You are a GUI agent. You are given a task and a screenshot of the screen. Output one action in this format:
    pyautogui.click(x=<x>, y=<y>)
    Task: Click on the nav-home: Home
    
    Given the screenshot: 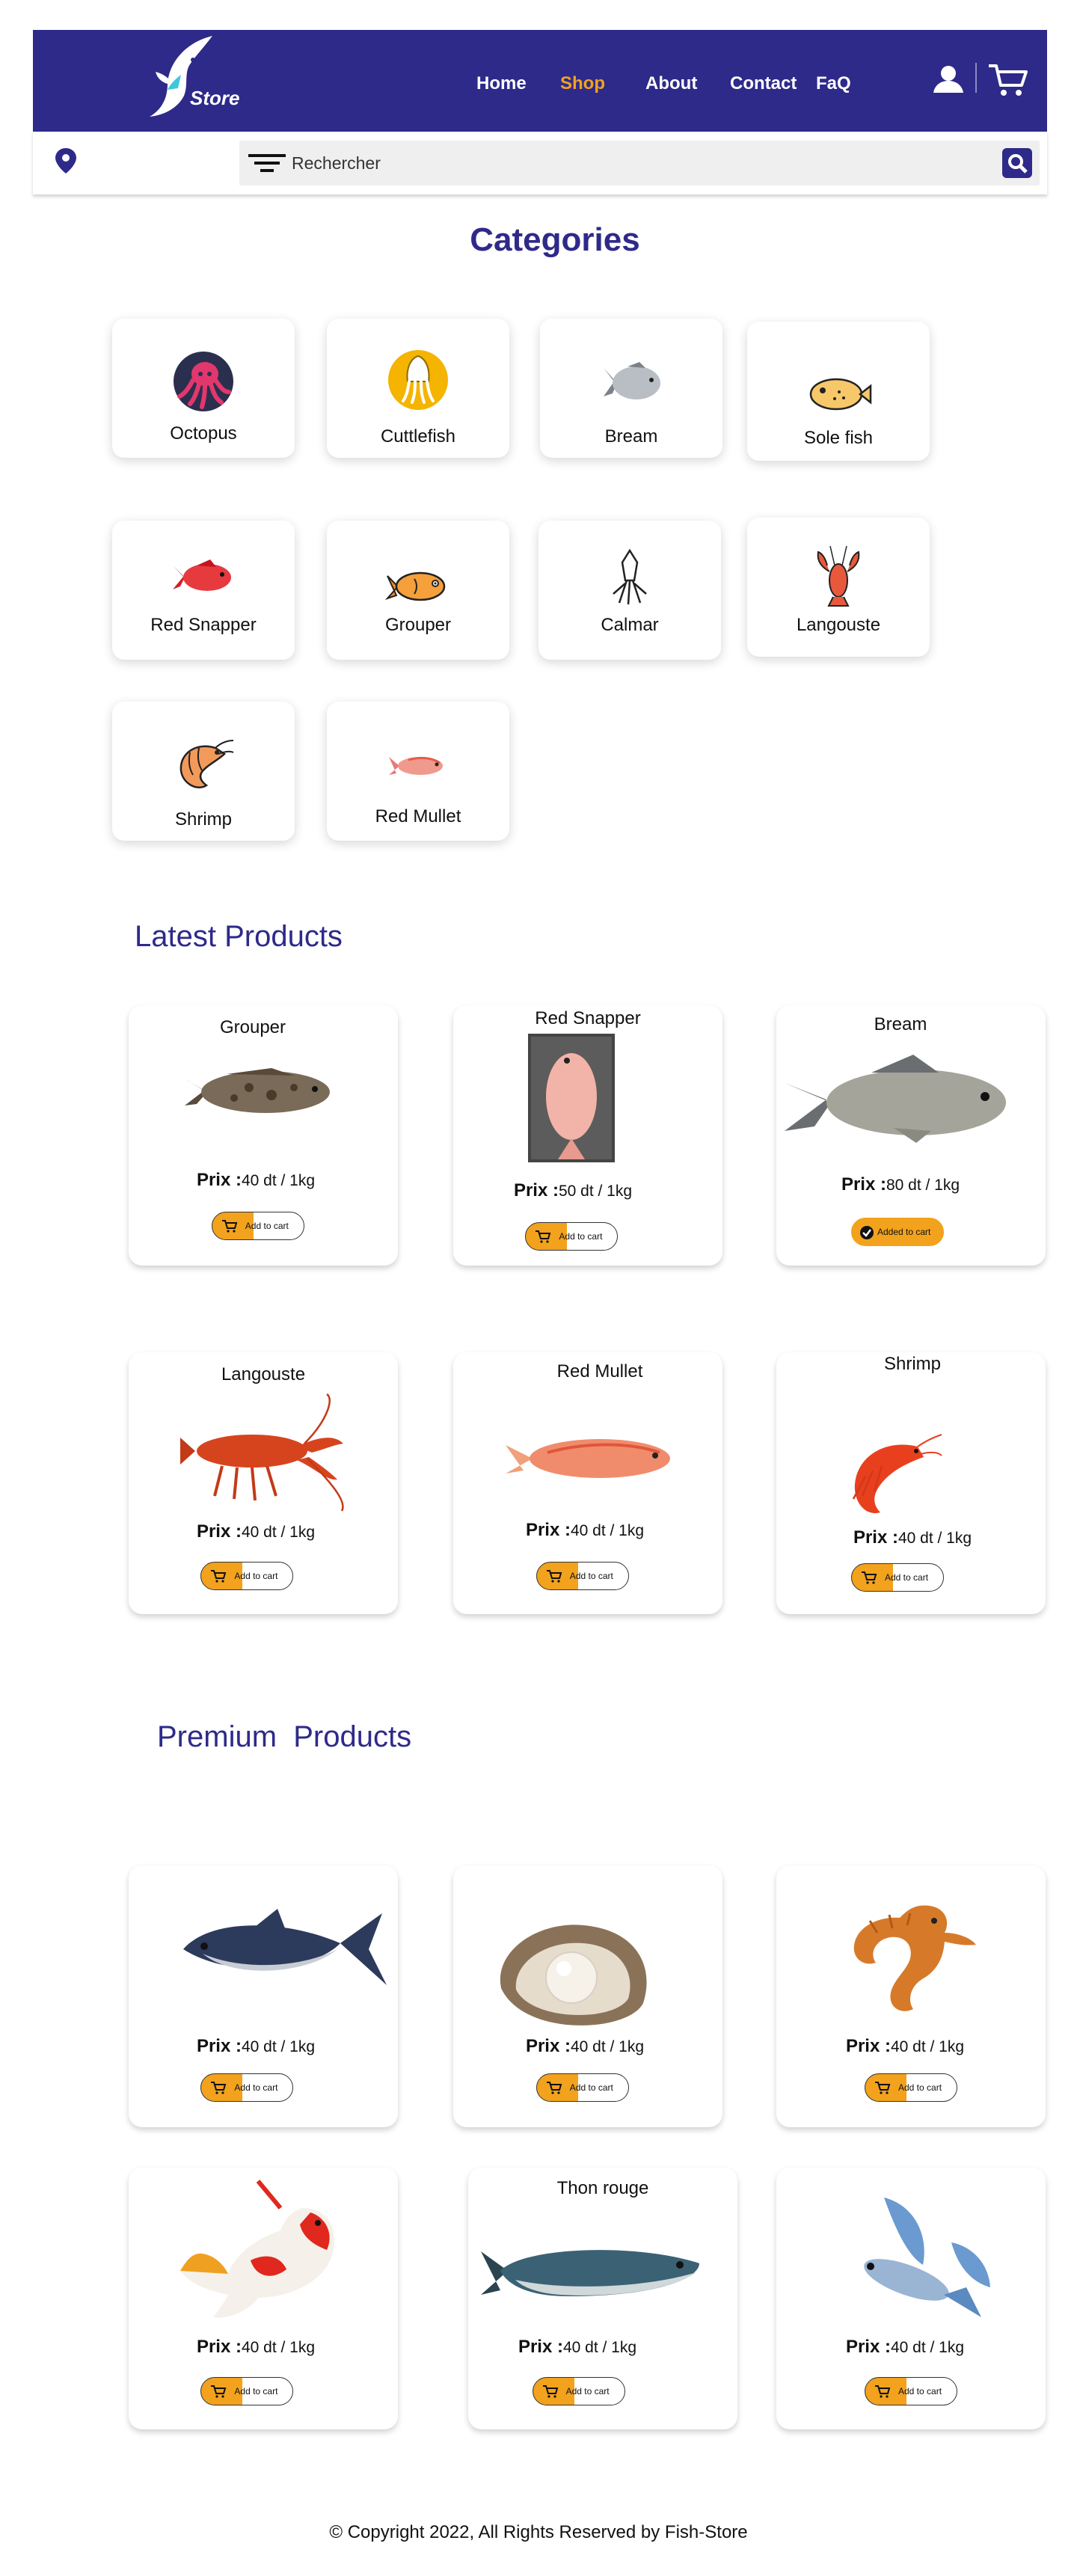 What is the action you would take?
    pyautogui.click(x=502, y=83)
    